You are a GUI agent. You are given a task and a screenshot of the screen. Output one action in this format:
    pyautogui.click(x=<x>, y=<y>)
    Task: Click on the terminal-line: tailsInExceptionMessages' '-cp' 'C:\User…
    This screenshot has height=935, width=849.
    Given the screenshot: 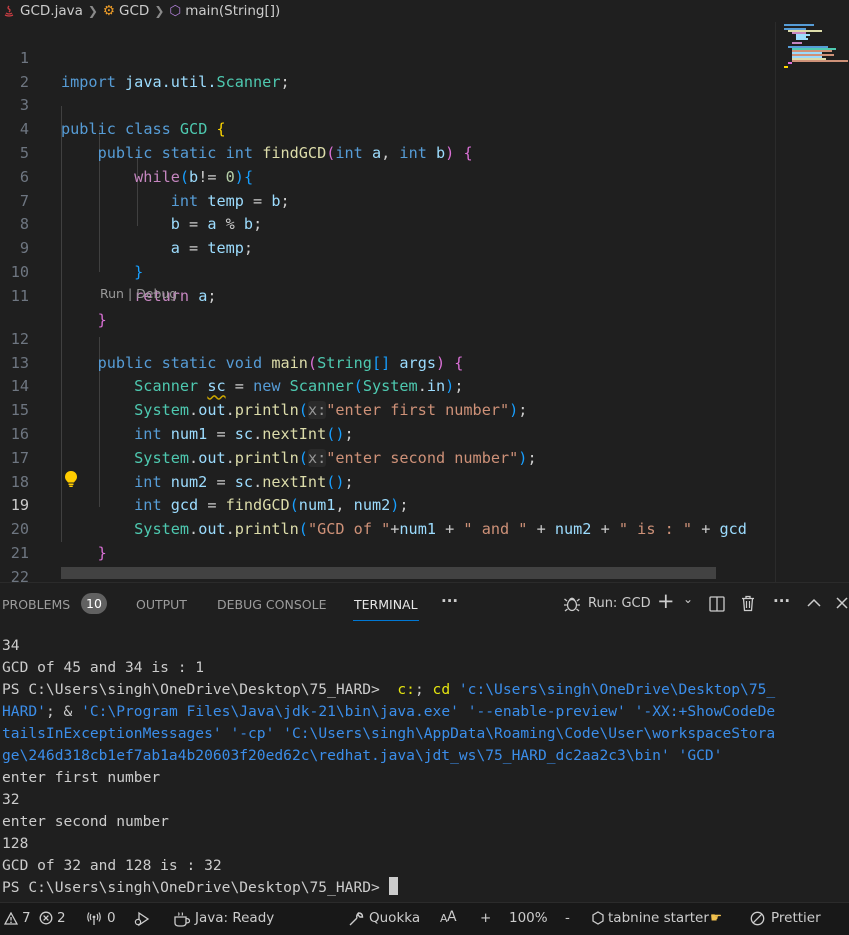 What is the action you would take?
    pyautogui.click(x=389, y=733)
    